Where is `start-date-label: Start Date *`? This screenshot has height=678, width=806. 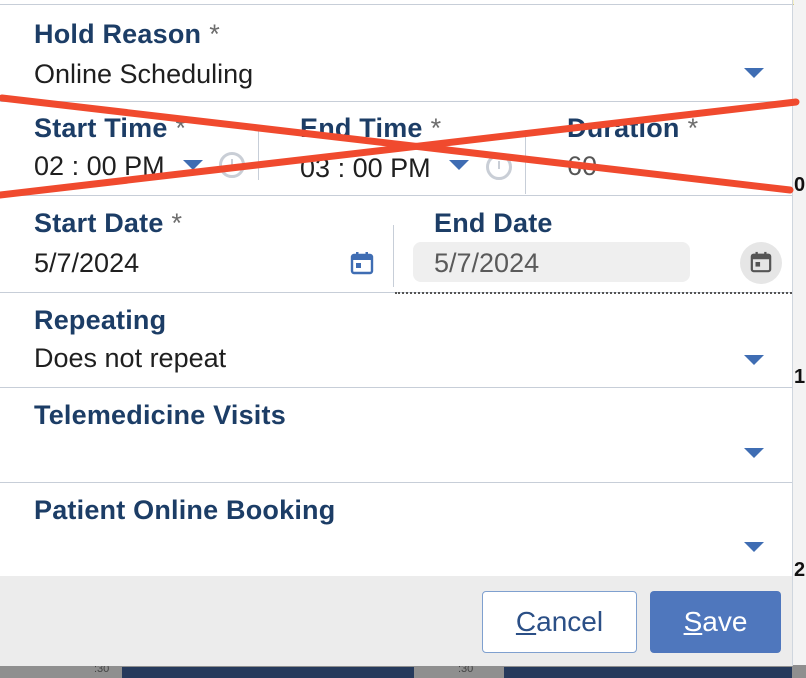 start-date-label: Start Date * is located at coordinates (108, 223).